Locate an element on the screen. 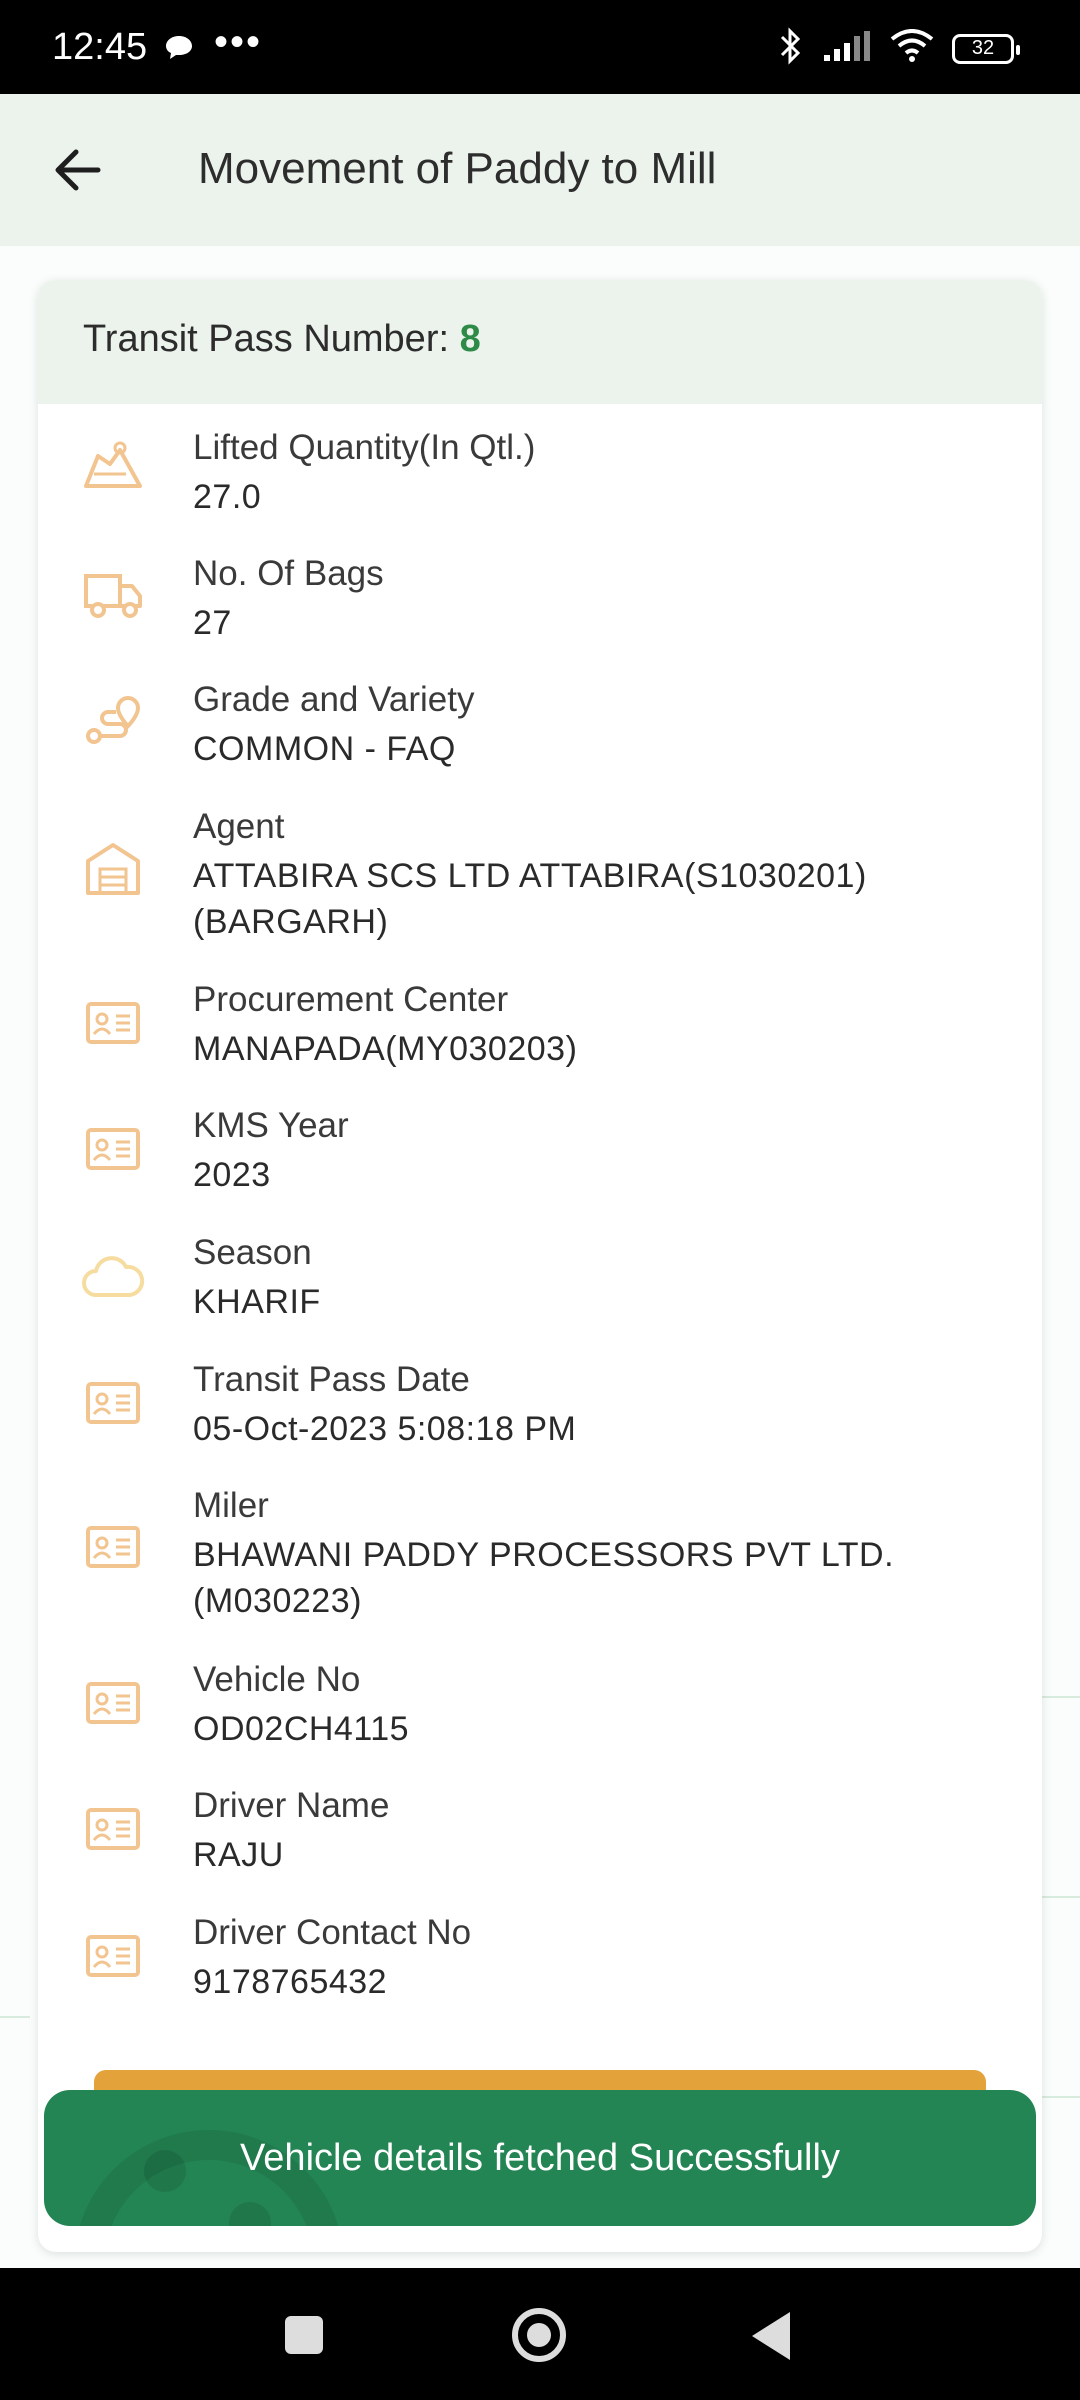 This screenshot has width=1080, height=2400. wifi-icon is located at coordinates (912, 48).